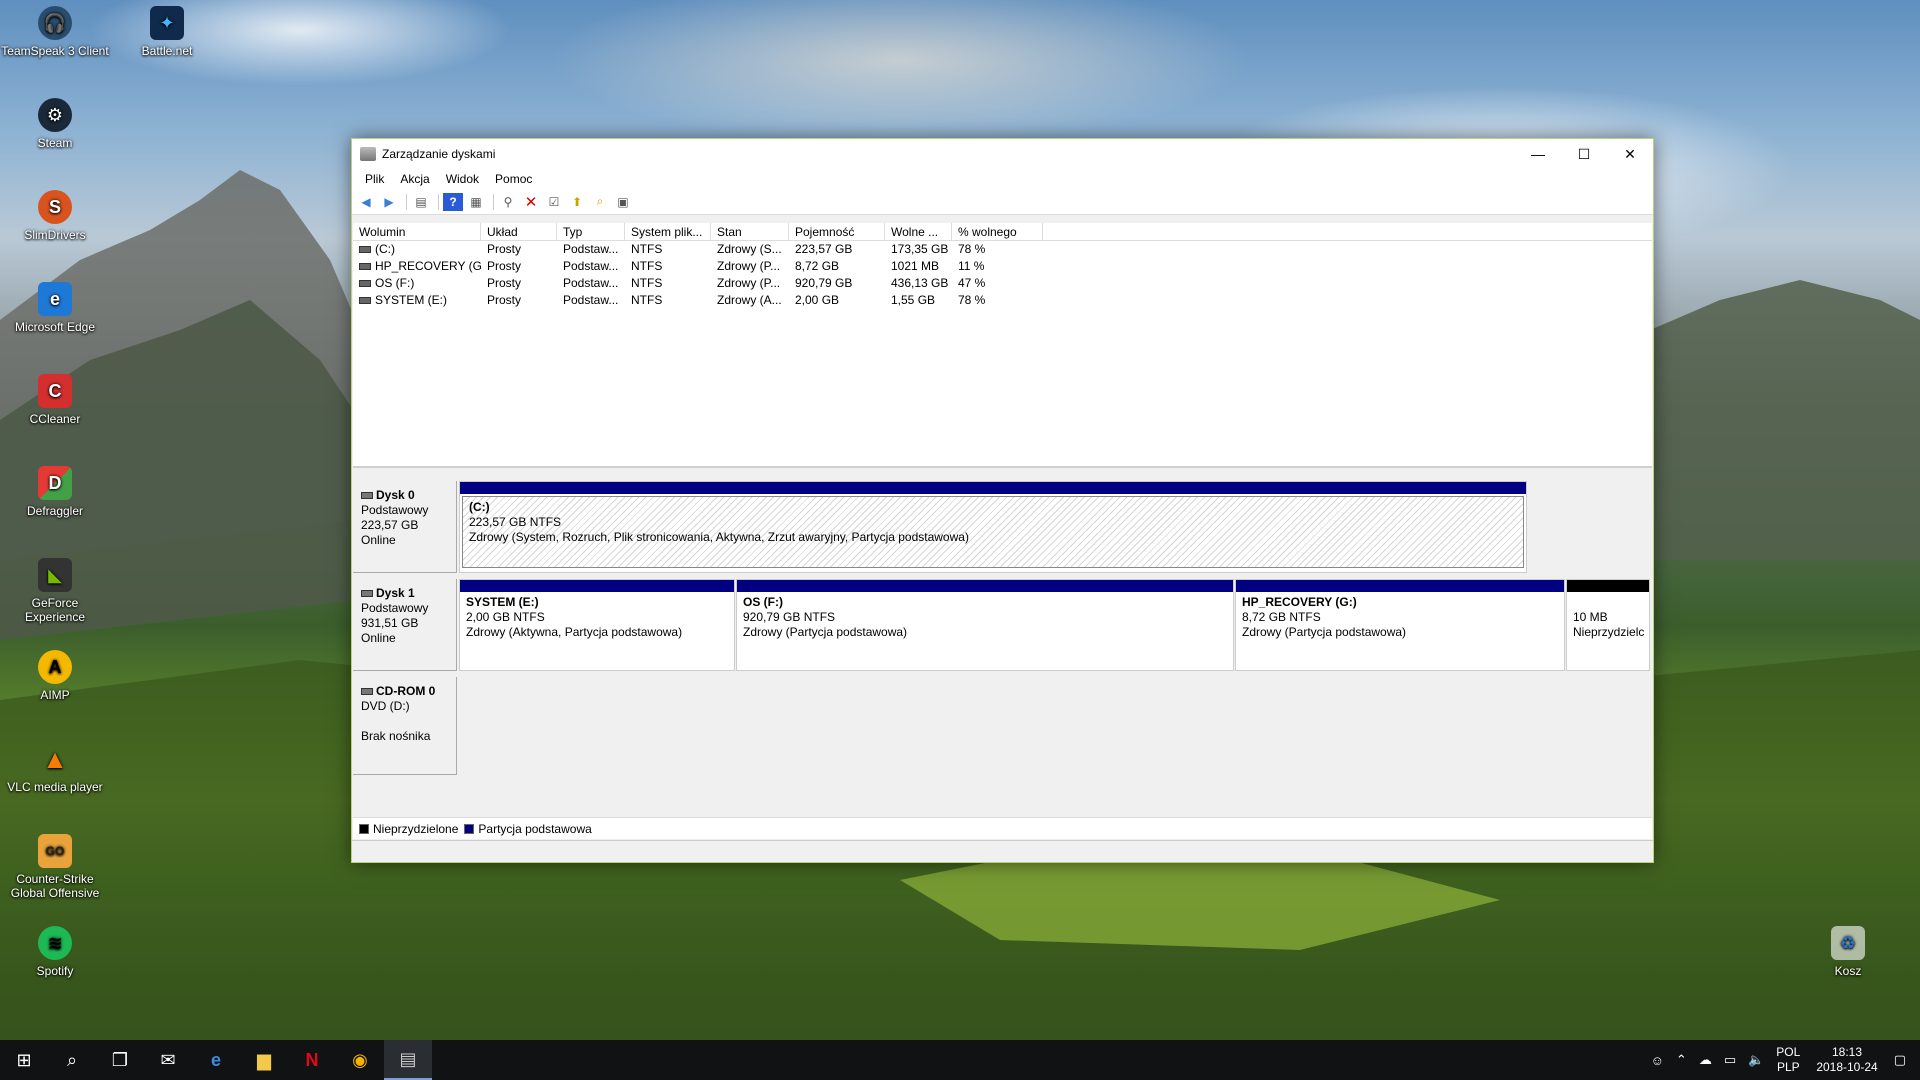  I want to click on cdrom-0-label: CD-ROM 0 DVD (D:) Brak nośnika, so click(405, 726).